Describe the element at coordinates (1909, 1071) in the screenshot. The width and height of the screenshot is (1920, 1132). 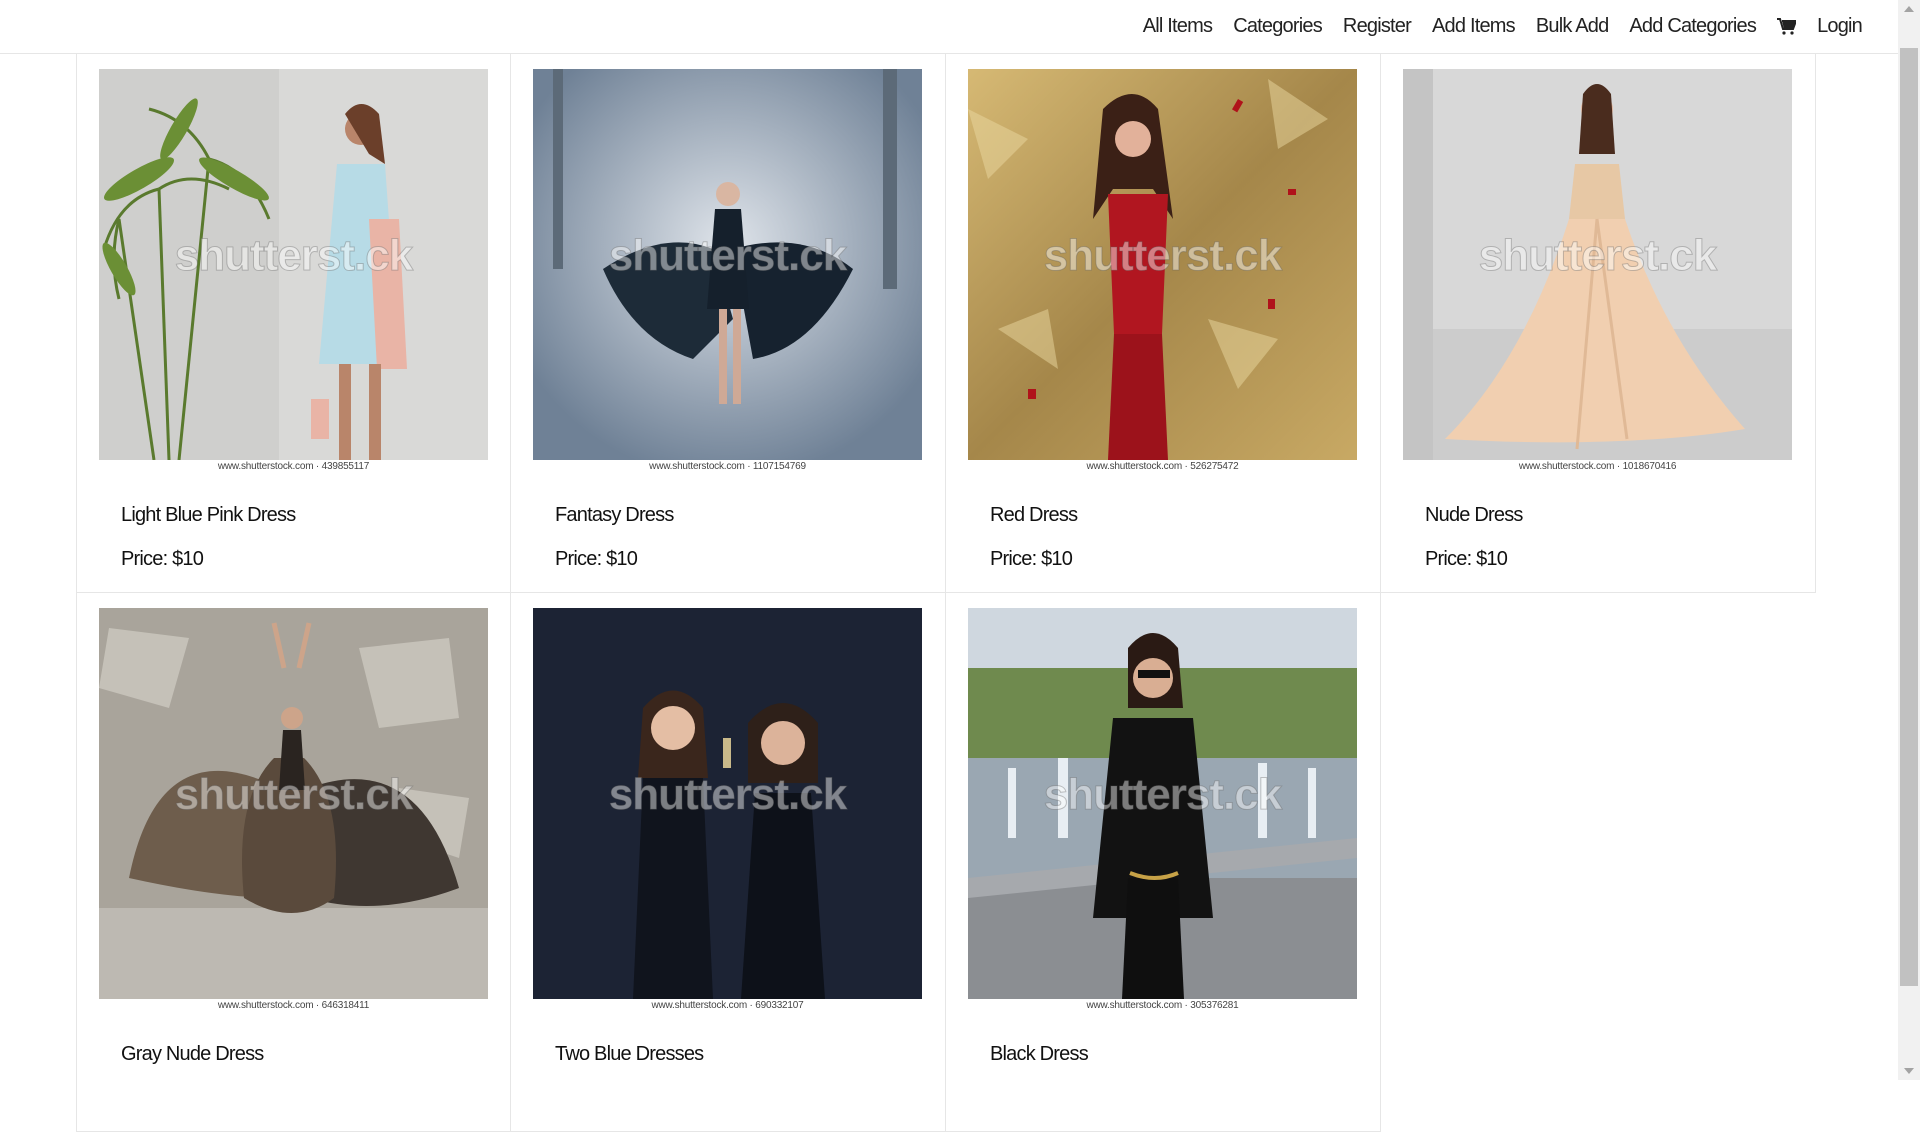
I see `scroll-down-arrow-icon` at that location.